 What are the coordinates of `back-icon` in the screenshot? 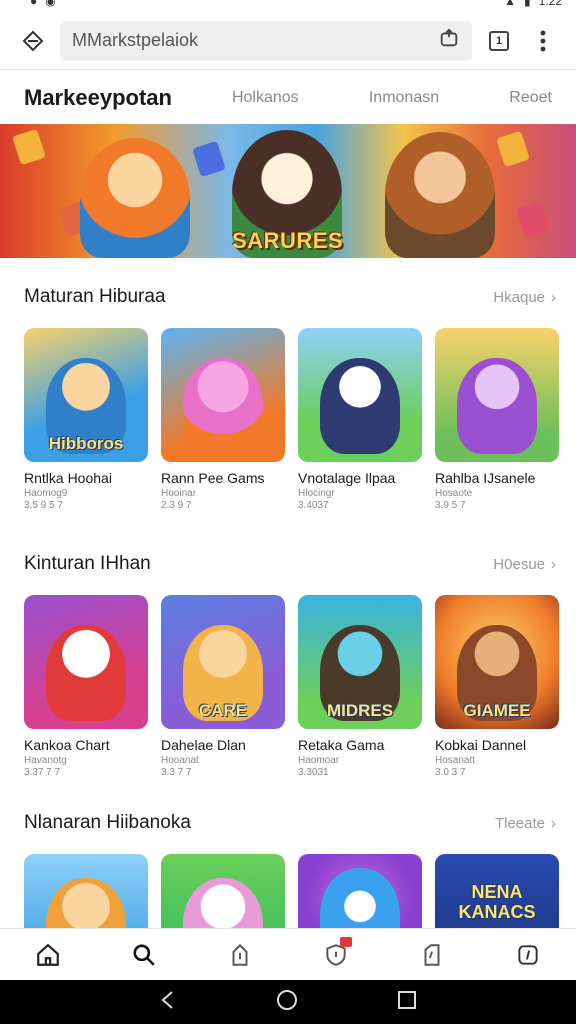 It's located at (168, 1002).